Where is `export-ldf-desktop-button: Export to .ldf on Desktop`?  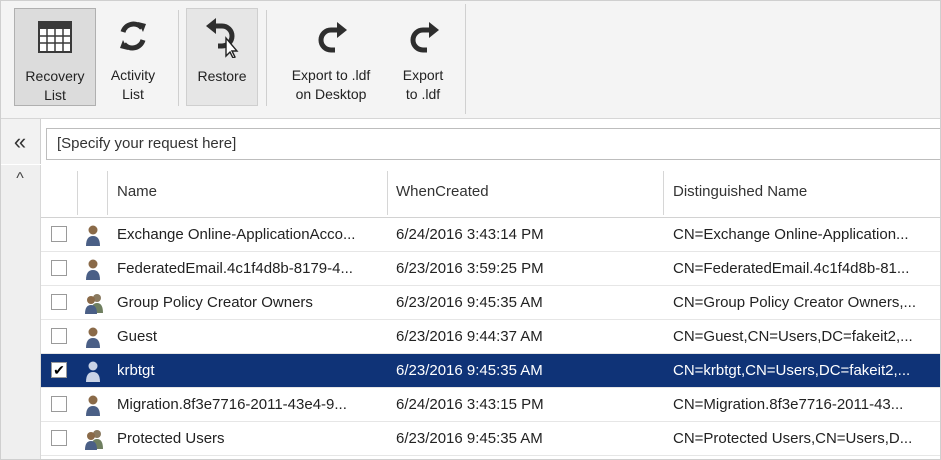
export-ldf-desktop-button: Export to .ldf on Desktop is located at coordinates (331, 57).